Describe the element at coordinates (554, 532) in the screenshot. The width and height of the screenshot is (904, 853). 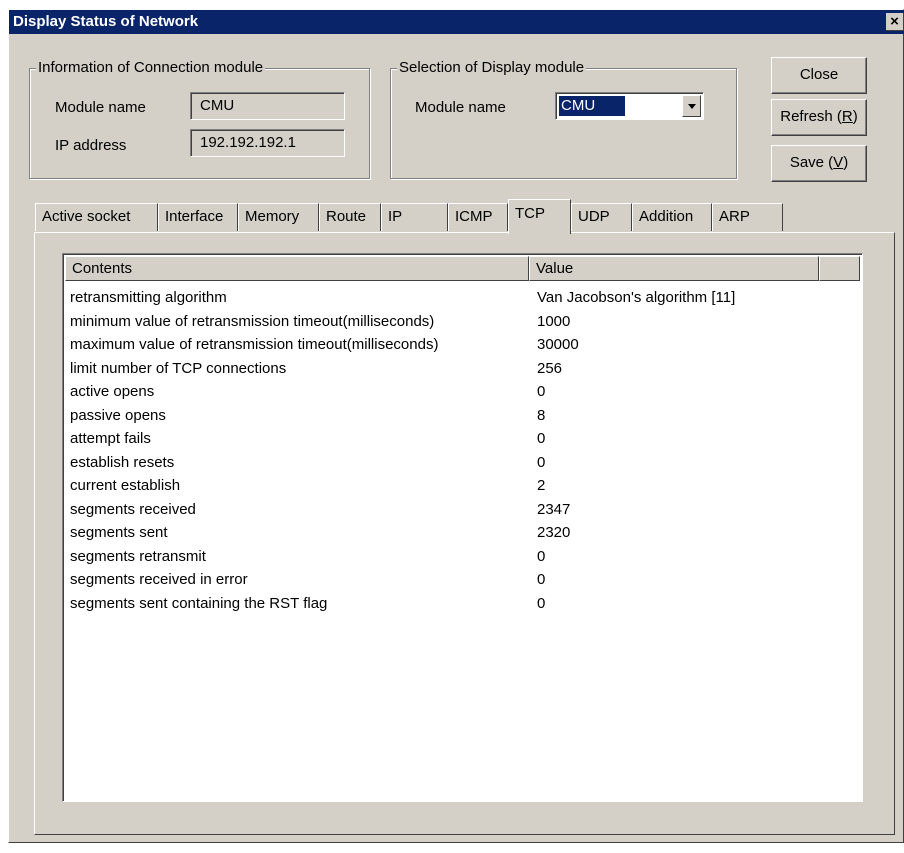
I see `row-value: 2320` at that location.